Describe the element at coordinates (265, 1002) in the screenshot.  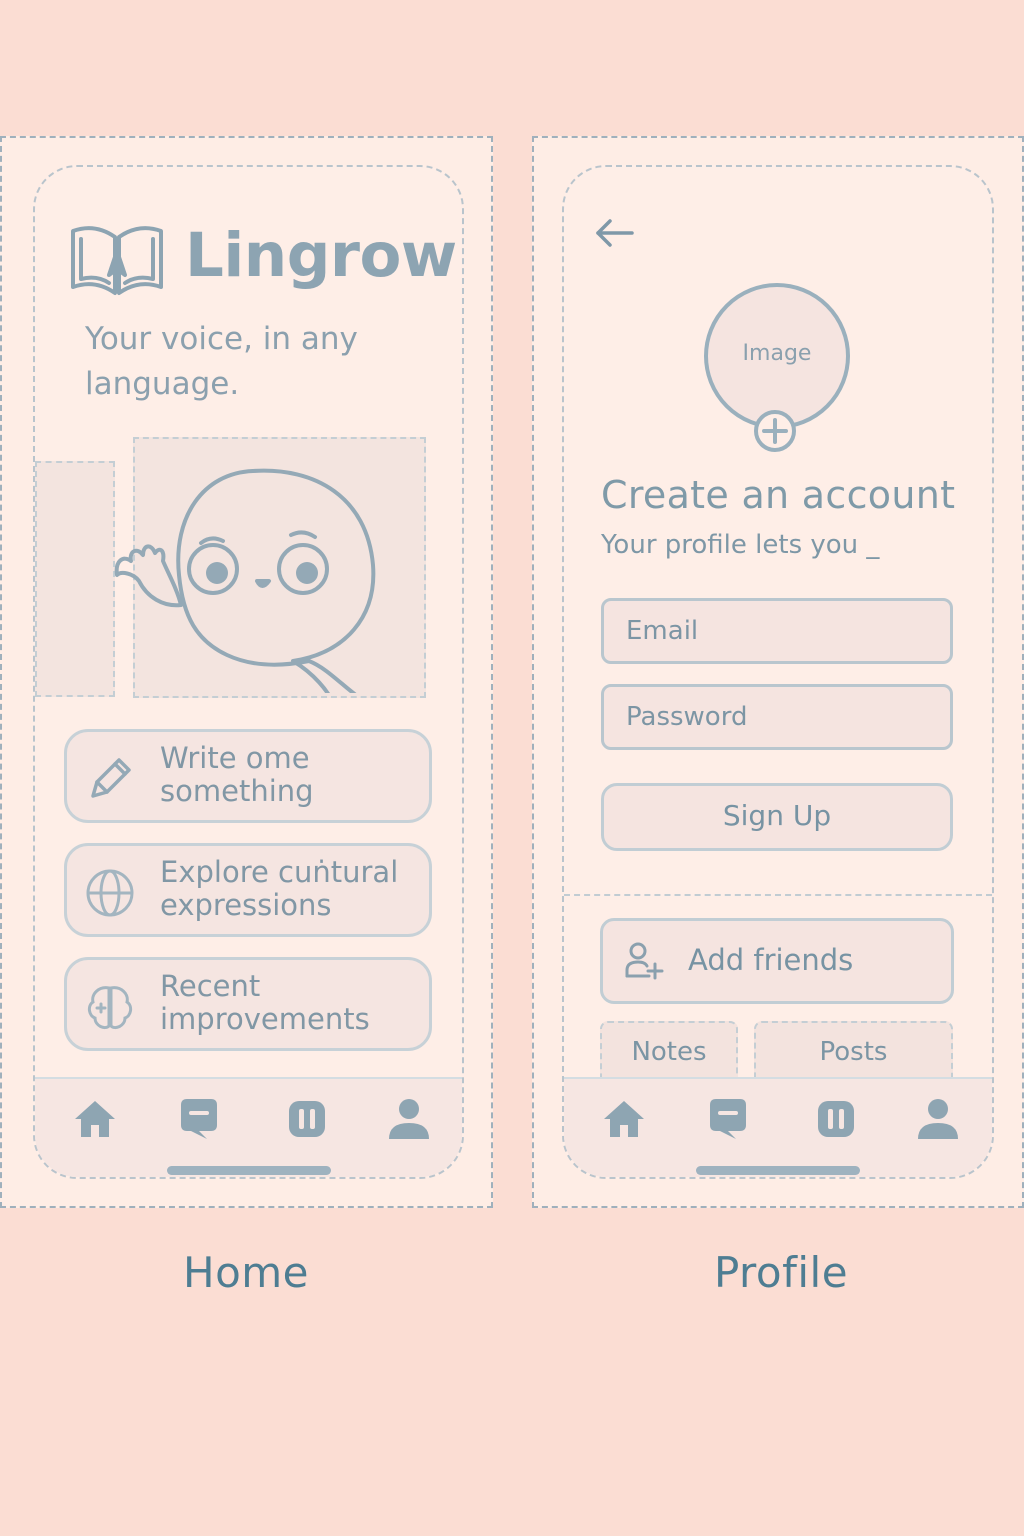
I see `recent-improvements-label: Recent improvements` at that location.